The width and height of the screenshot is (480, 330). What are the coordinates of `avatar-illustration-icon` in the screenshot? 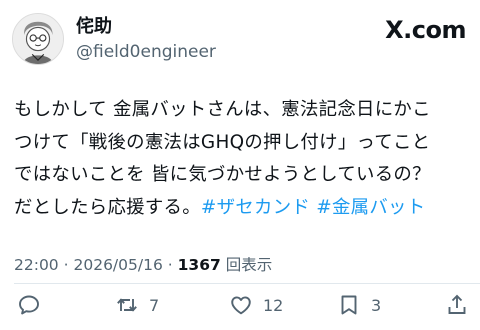 It's located at (38, 39).